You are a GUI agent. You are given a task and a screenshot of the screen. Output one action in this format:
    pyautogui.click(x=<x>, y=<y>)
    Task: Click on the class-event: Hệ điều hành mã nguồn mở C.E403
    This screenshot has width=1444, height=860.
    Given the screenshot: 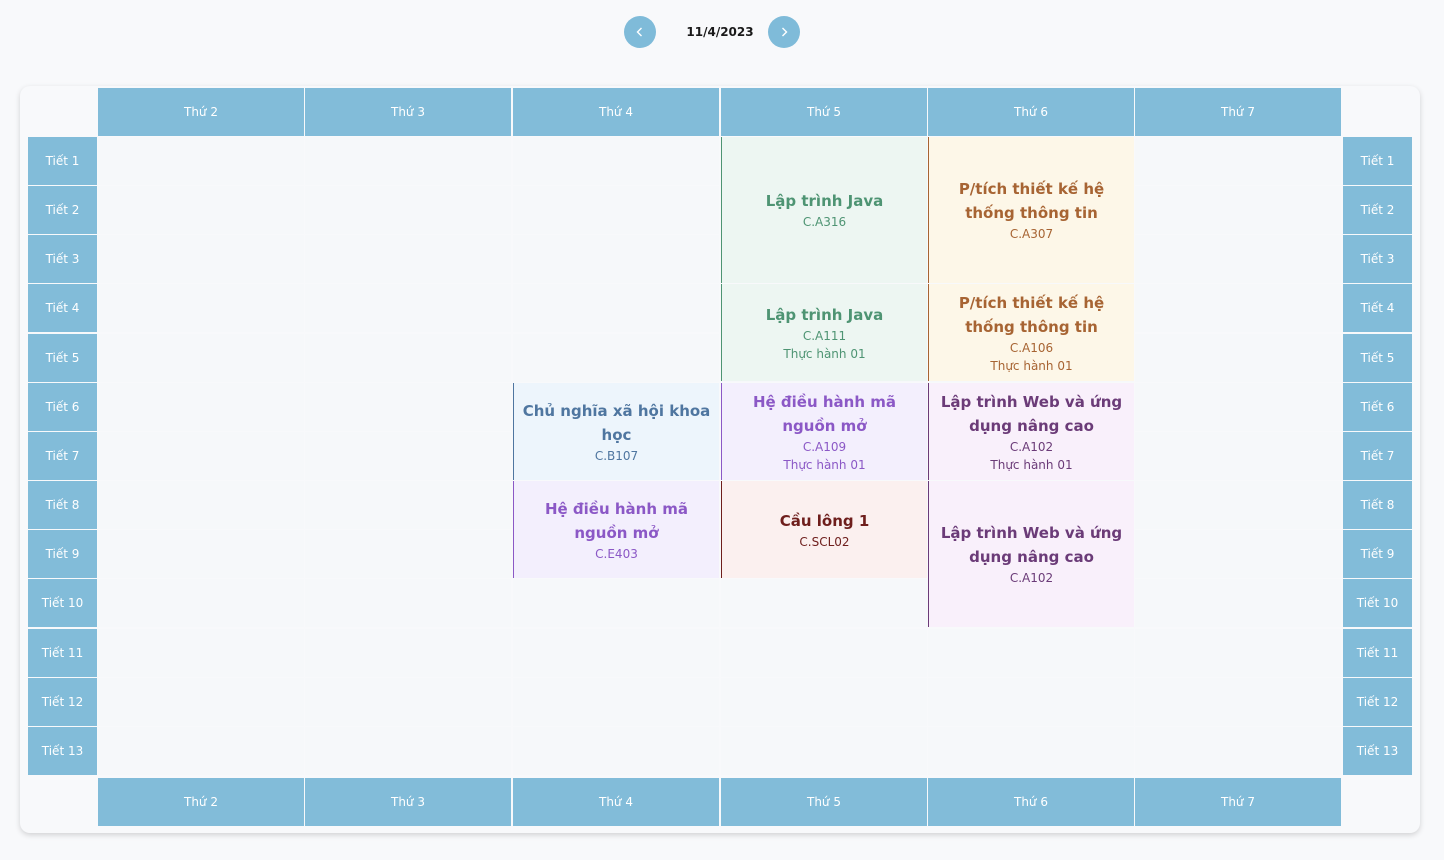 What is the action you would take?
    pyautogui.click(x=616, y=529)
    